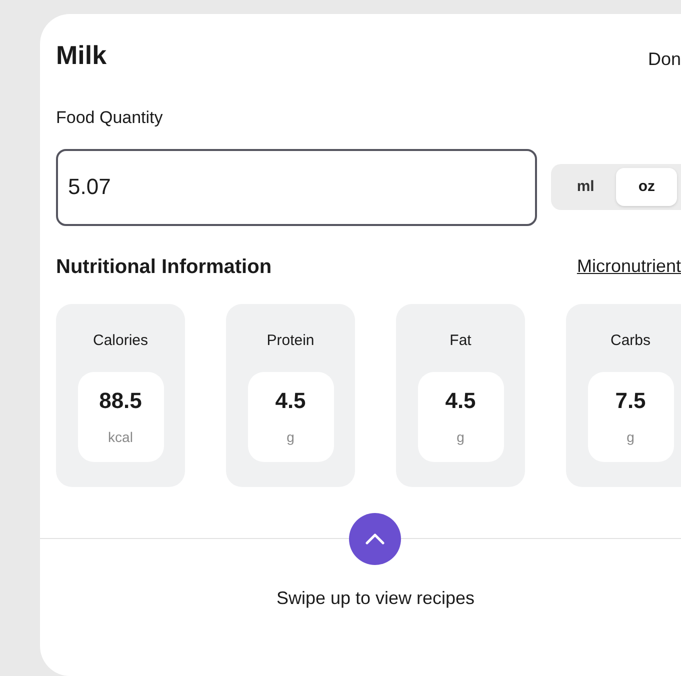  I want to click on unit-option: ml, so click(585, 187).